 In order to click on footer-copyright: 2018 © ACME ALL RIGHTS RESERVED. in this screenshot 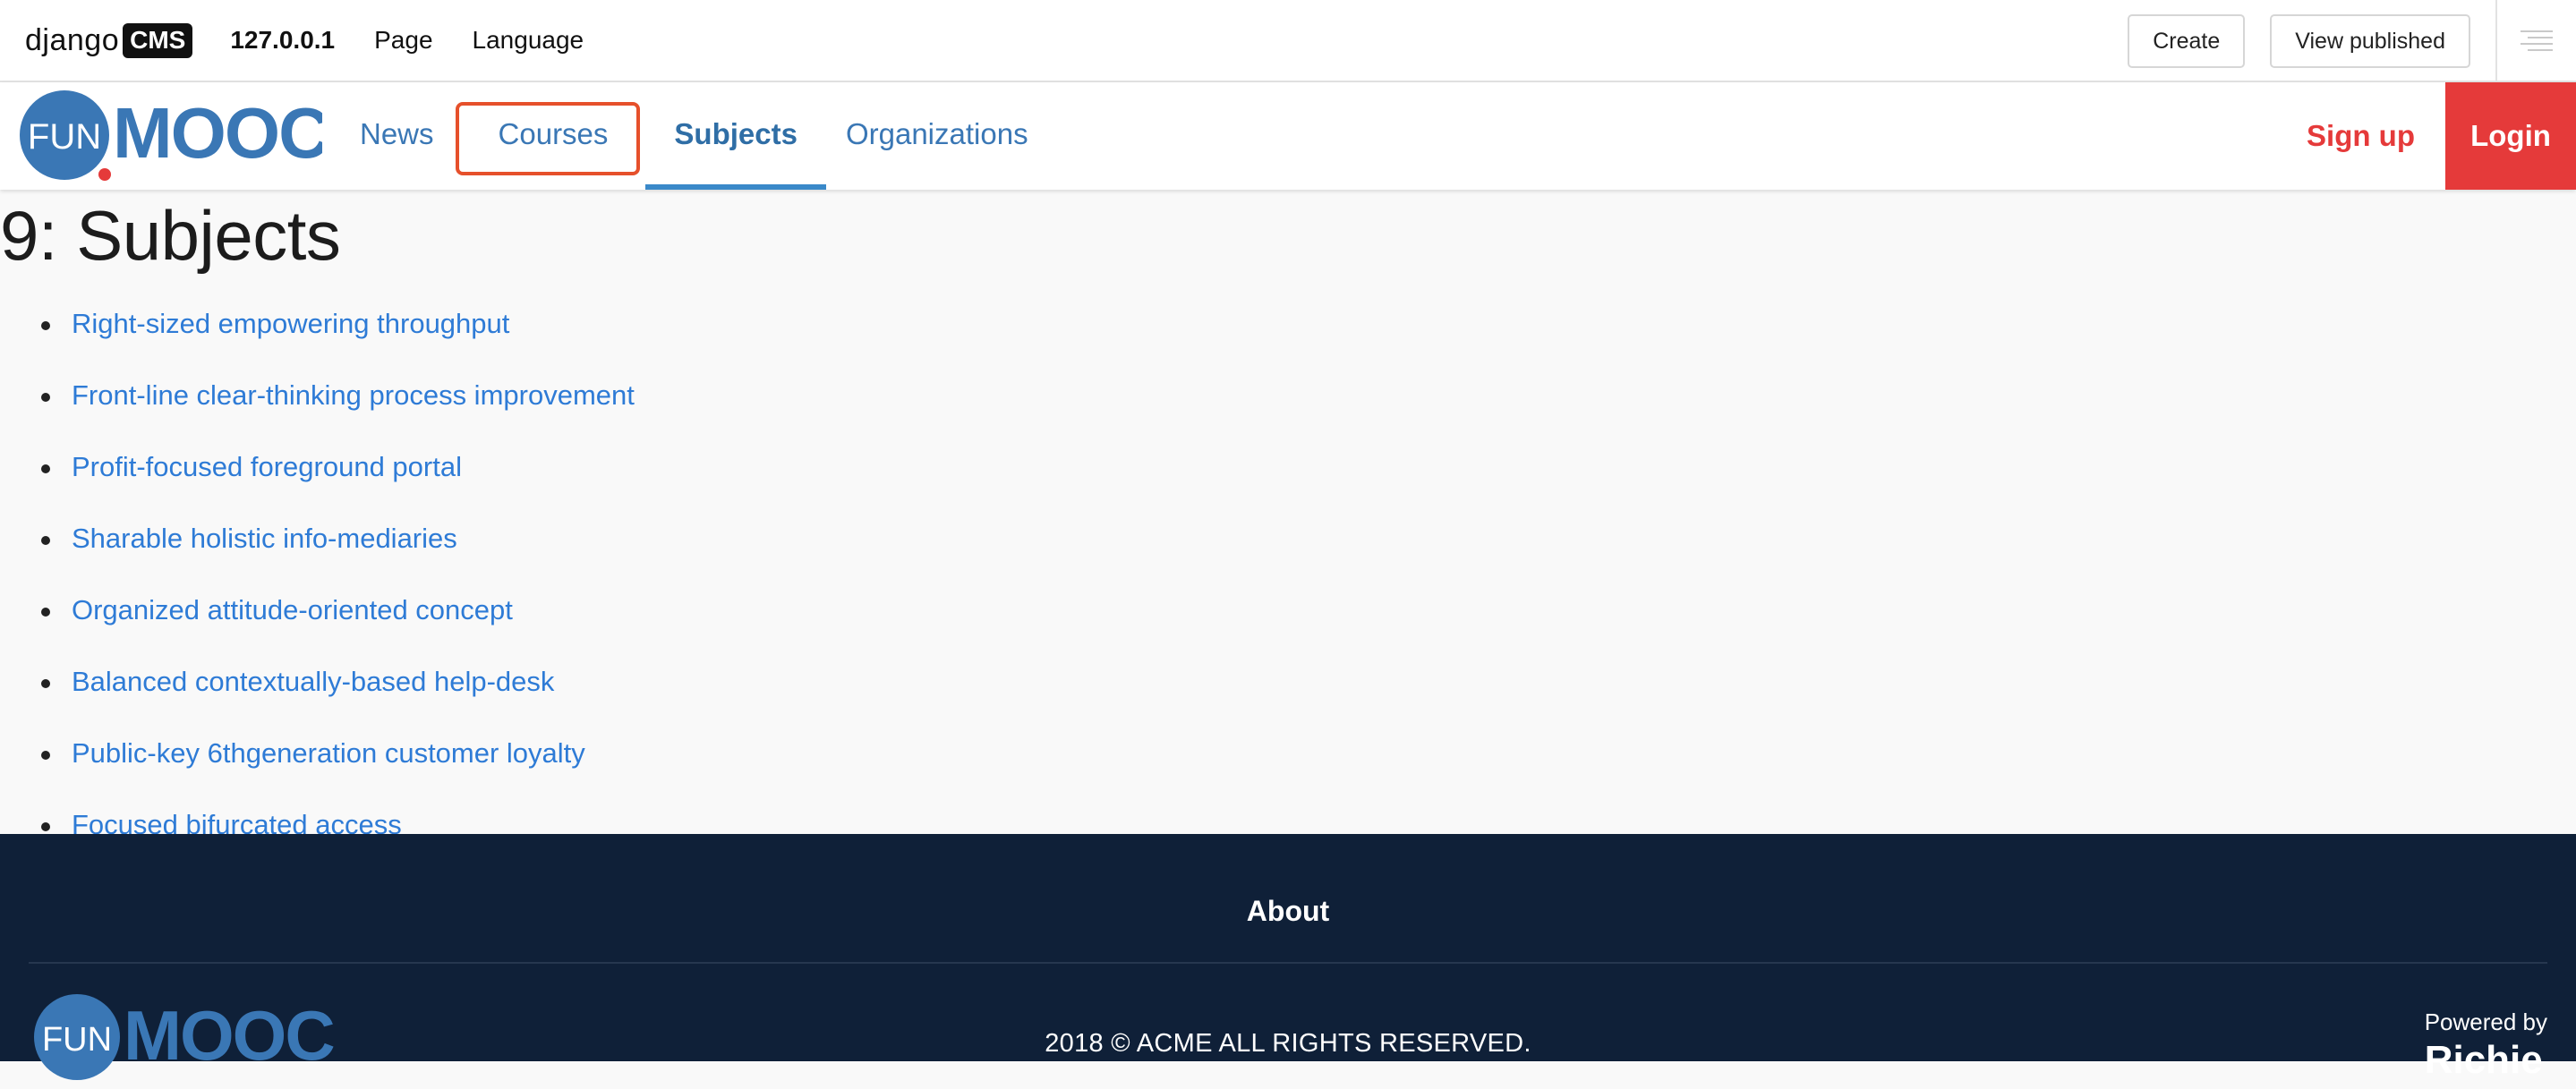, I will do `click(1288, 1043)`.